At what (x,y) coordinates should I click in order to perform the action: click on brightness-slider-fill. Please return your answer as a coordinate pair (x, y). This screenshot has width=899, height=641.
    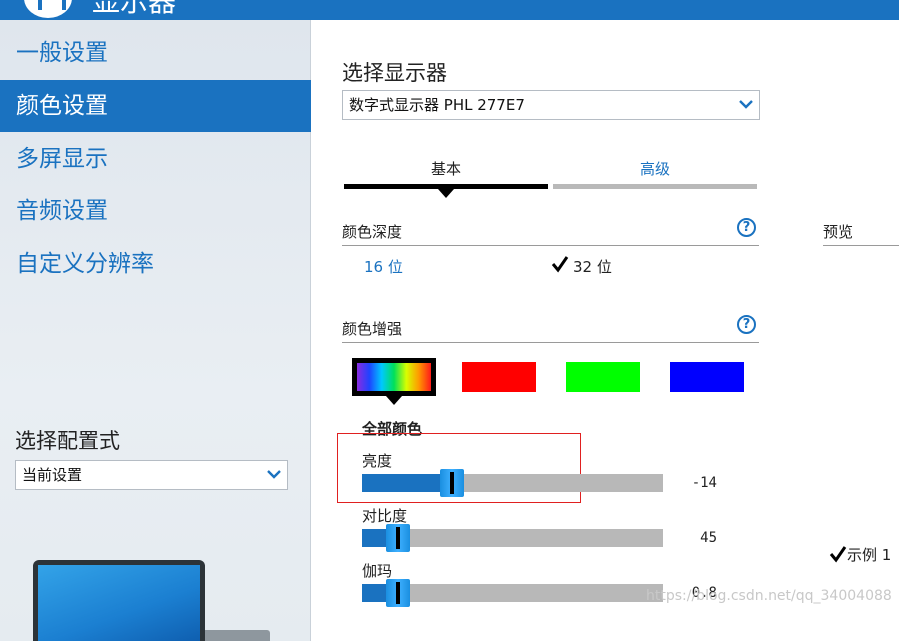
    Looking at the image, I should click on (407, 483).